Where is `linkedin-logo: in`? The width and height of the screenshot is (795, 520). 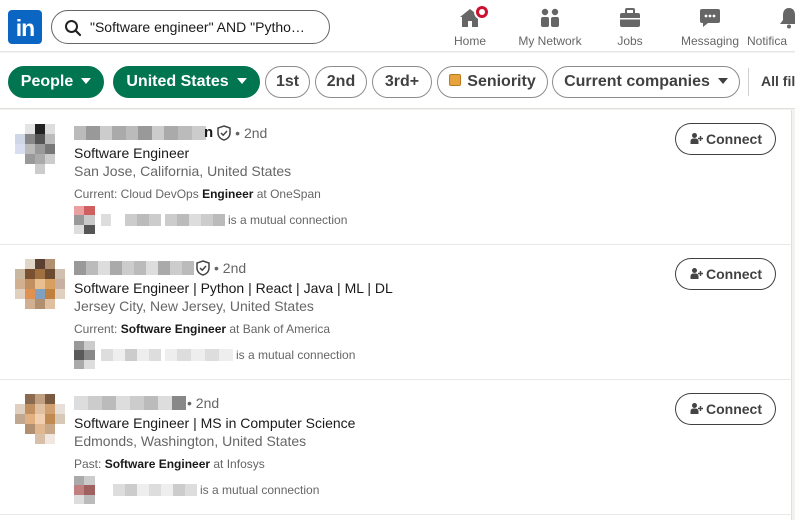 linkedin-logo: in is located at coordinates (25, 27).